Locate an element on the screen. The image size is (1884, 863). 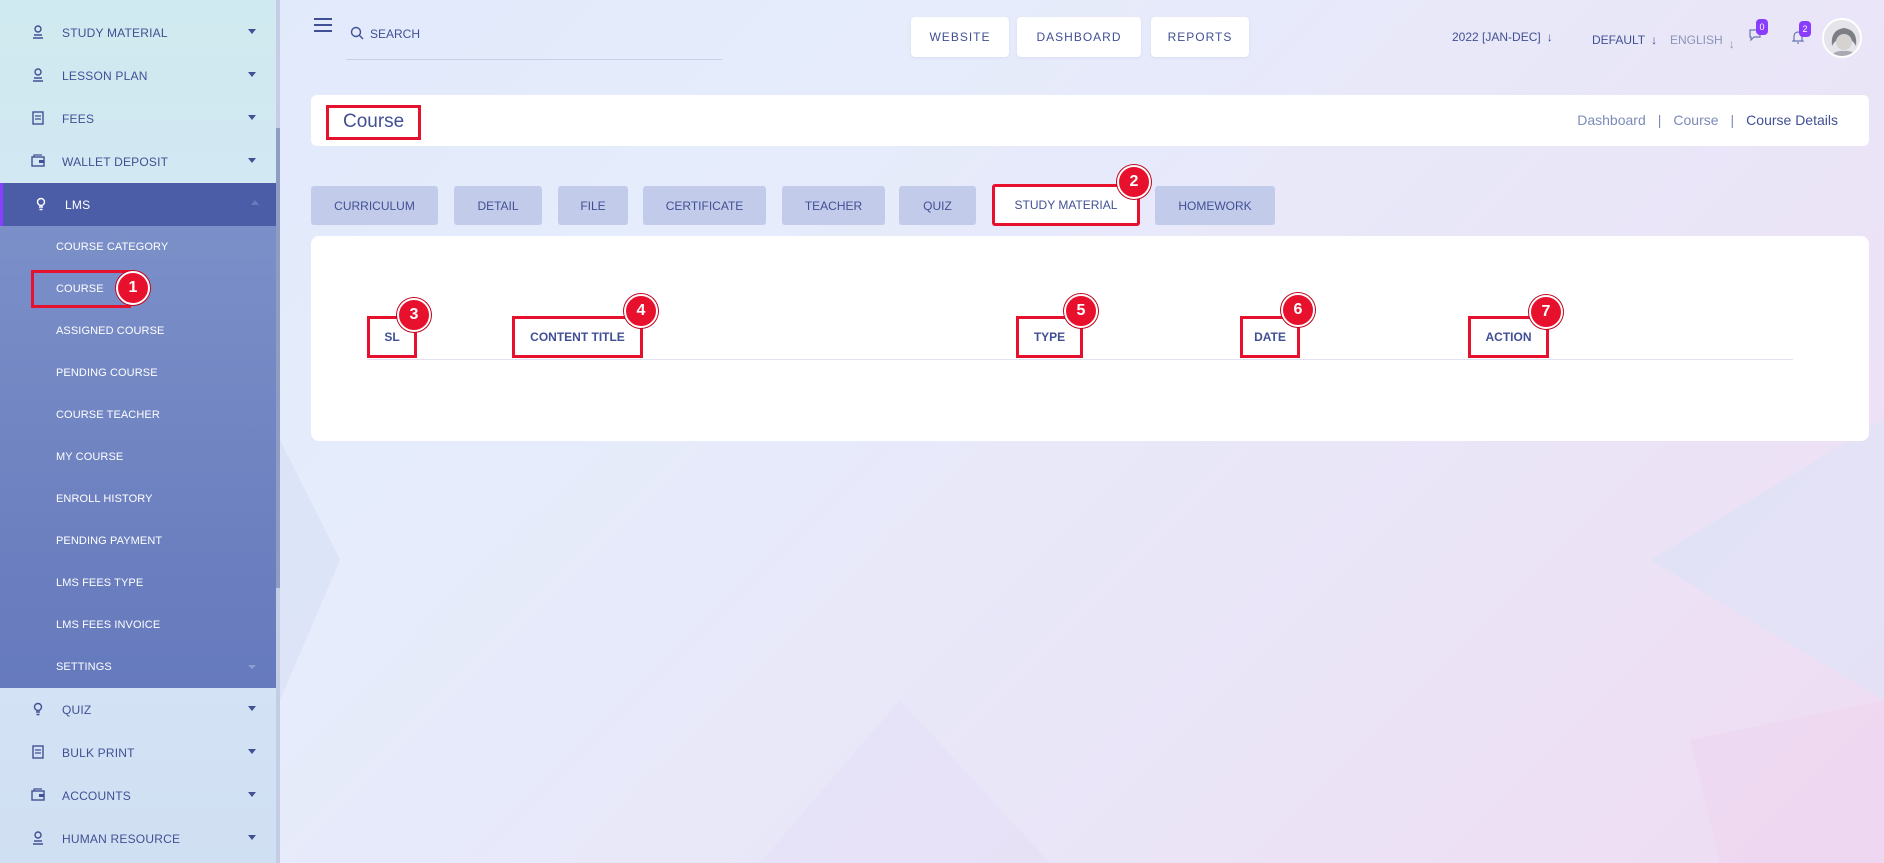
column-header-content-title: CONTENT TITLE is located at coordinates (577, 337).